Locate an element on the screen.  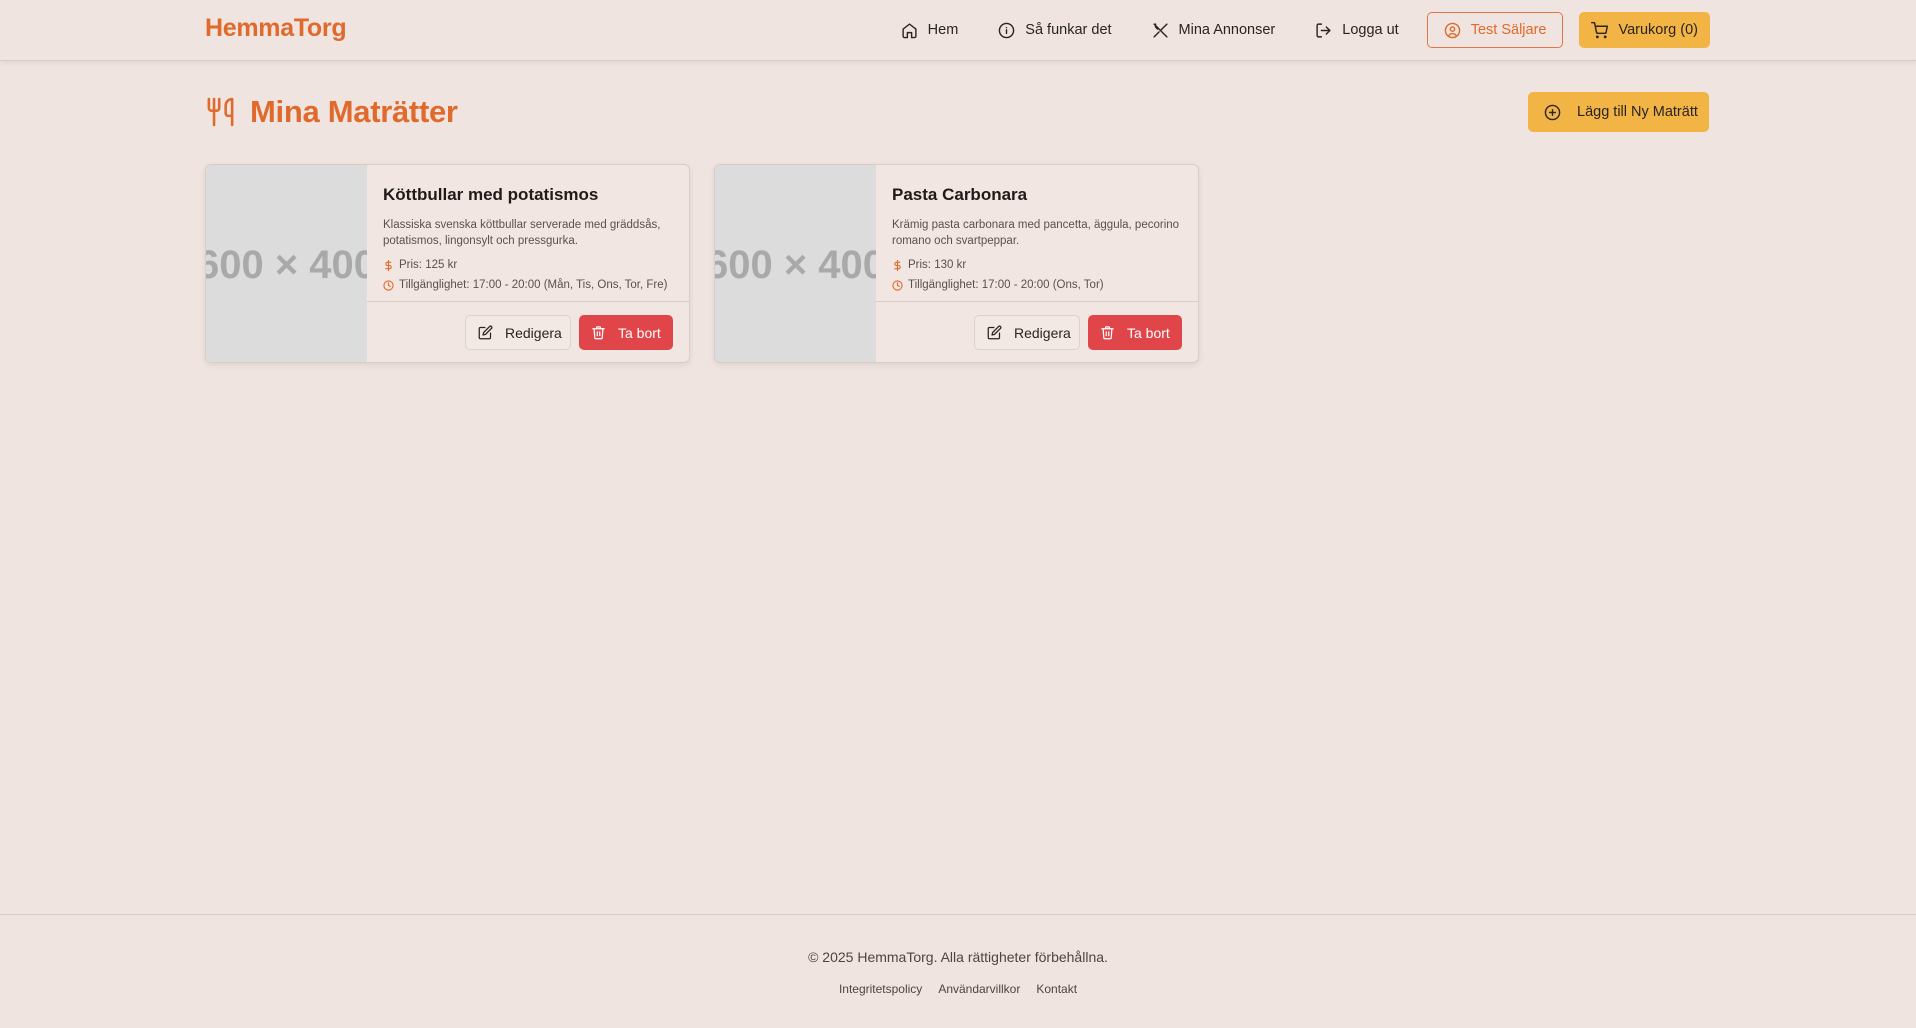
add-dish-label: Lägg till Ny Maträtt is located at coordinates (1637, 112).